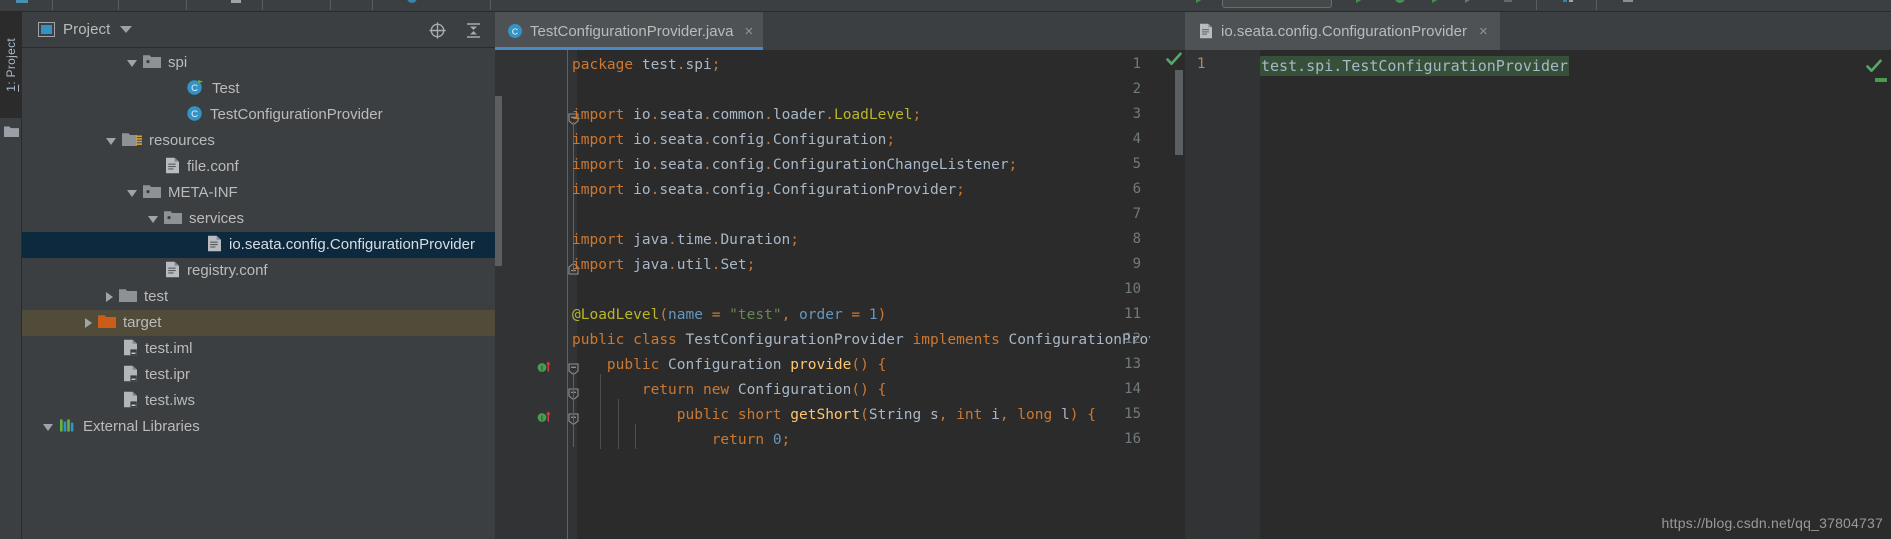 Image resolution: width=1891 pixels, height=539 pixels. I want to click on java-class-icon: C, so click(194, 115).